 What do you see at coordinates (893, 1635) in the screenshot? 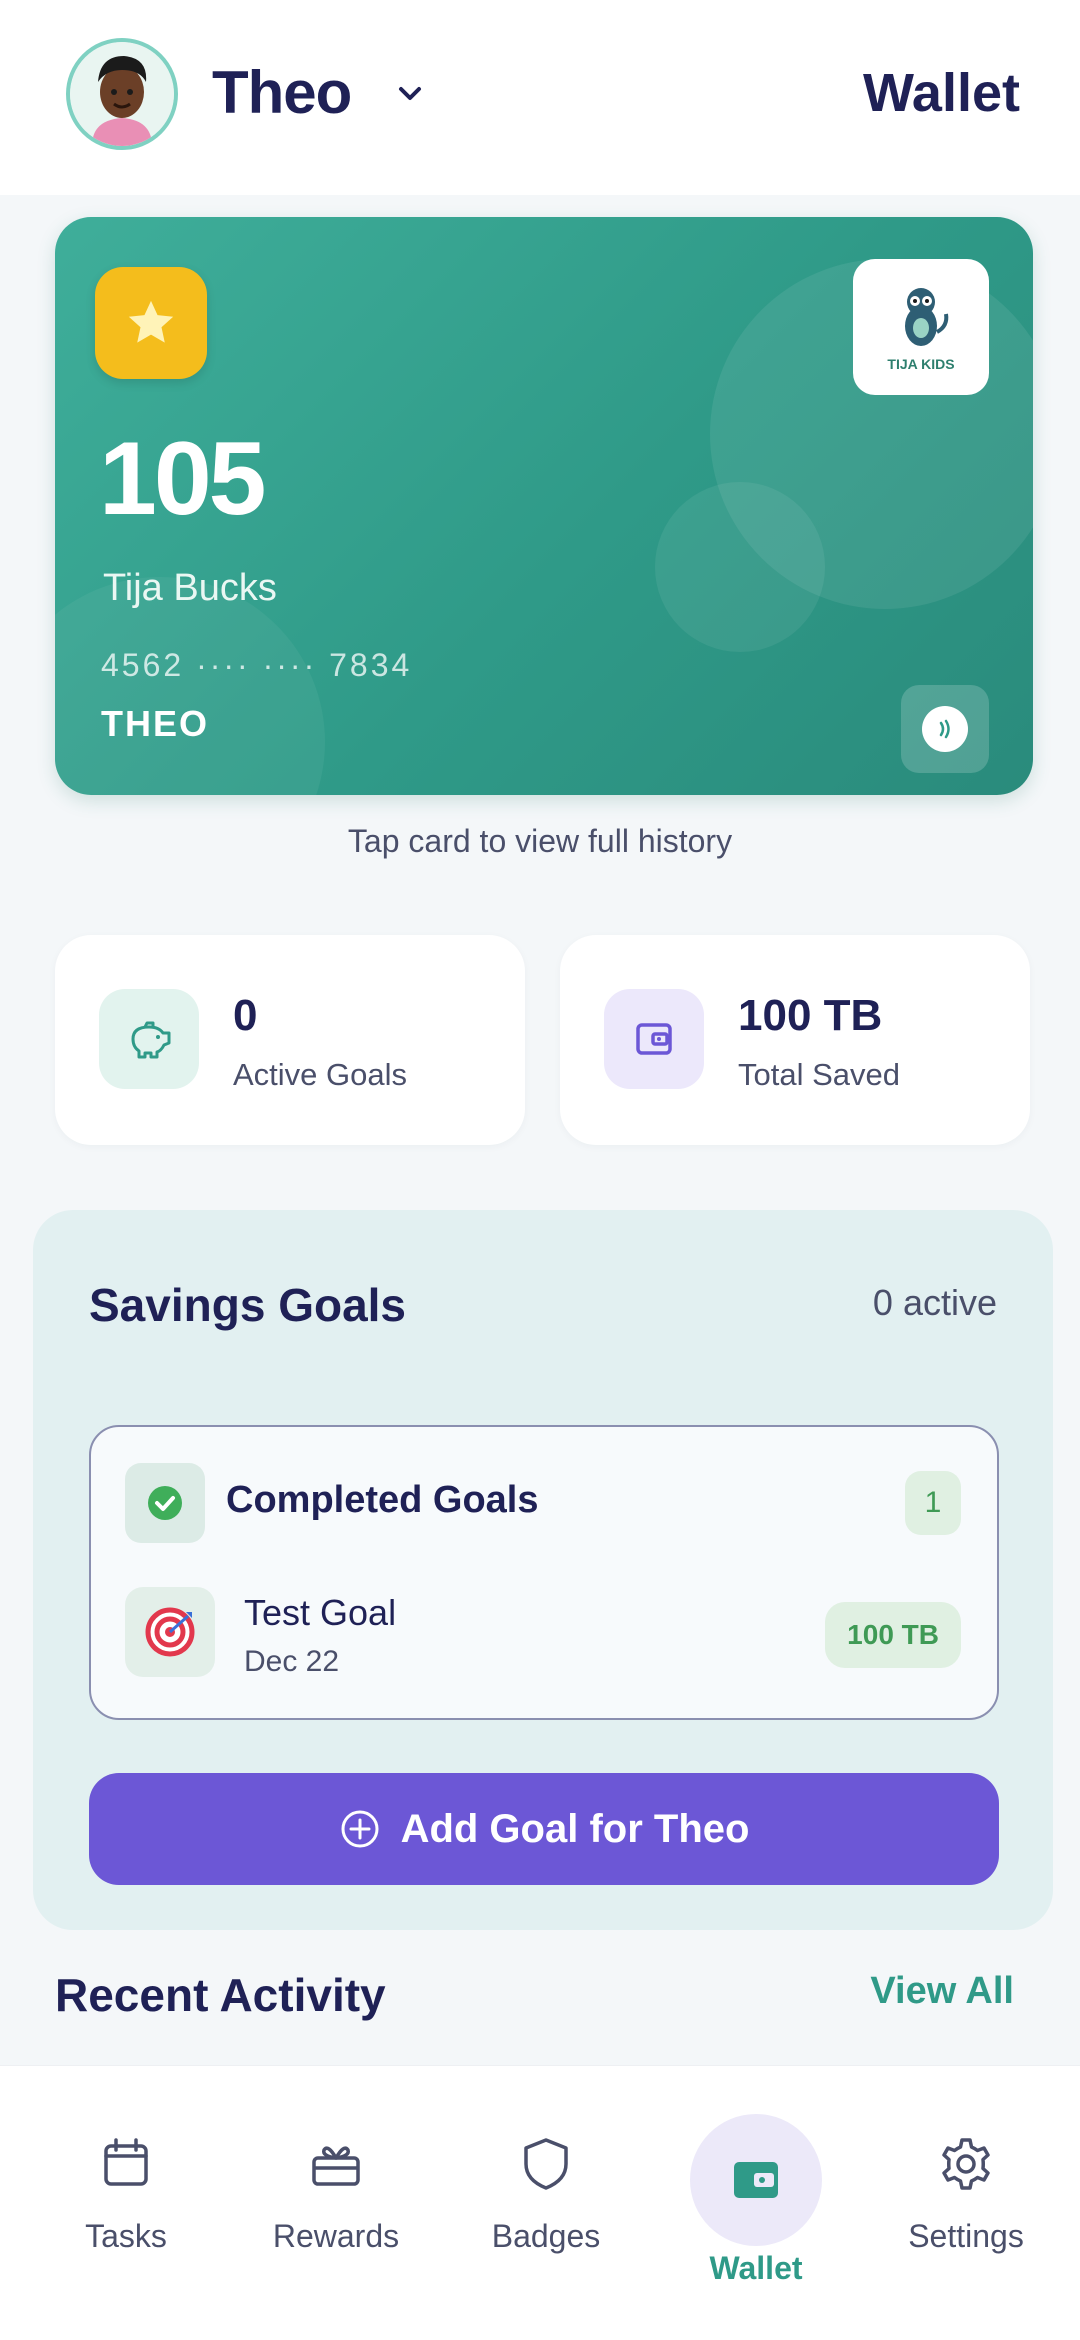
I see `goal-amount-badge: 100 TB` at bounding box center [893, 1635].